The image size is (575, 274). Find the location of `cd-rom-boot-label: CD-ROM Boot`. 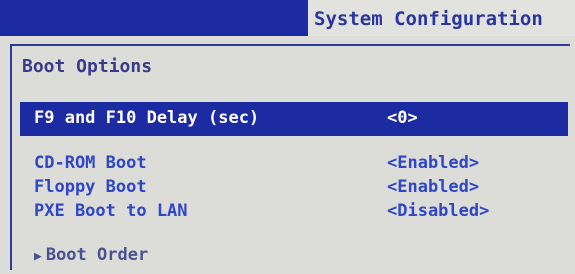

cd-rom-boot-label: CD-ROM Boot is located at coordinates (90, 163).